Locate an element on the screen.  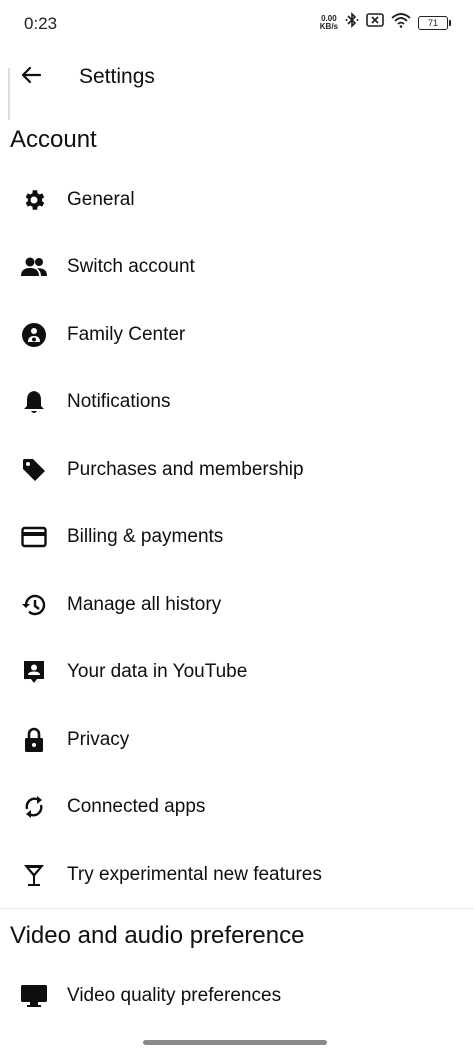
back-arrow-icon is located at coordinates (31, 77).